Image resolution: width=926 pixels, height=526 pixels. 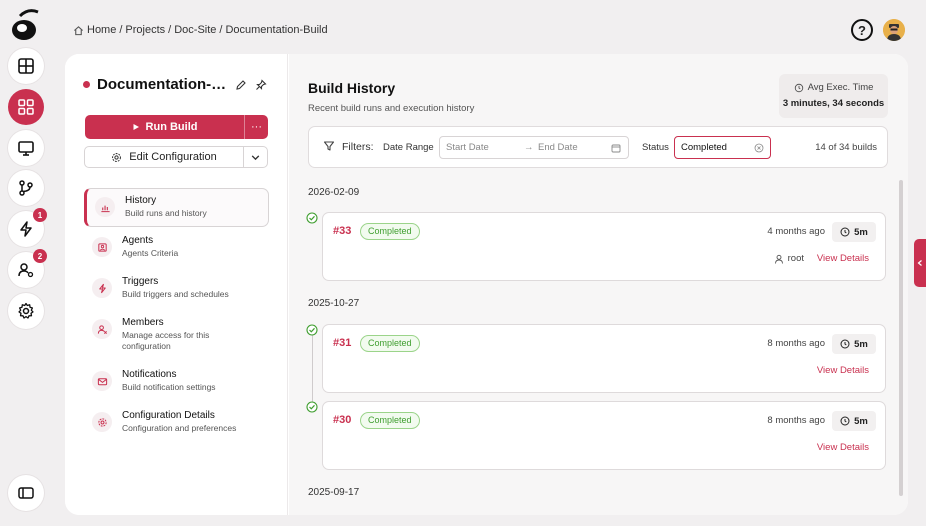 I want to click on build-number: #30, so click(x=342, y=420).